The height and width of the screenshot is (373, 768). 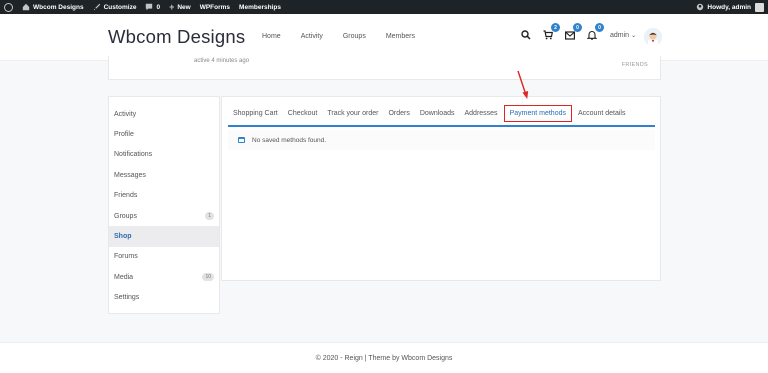 I want to click on sidebar-item-label: Messages, so click(x=130, y=175).